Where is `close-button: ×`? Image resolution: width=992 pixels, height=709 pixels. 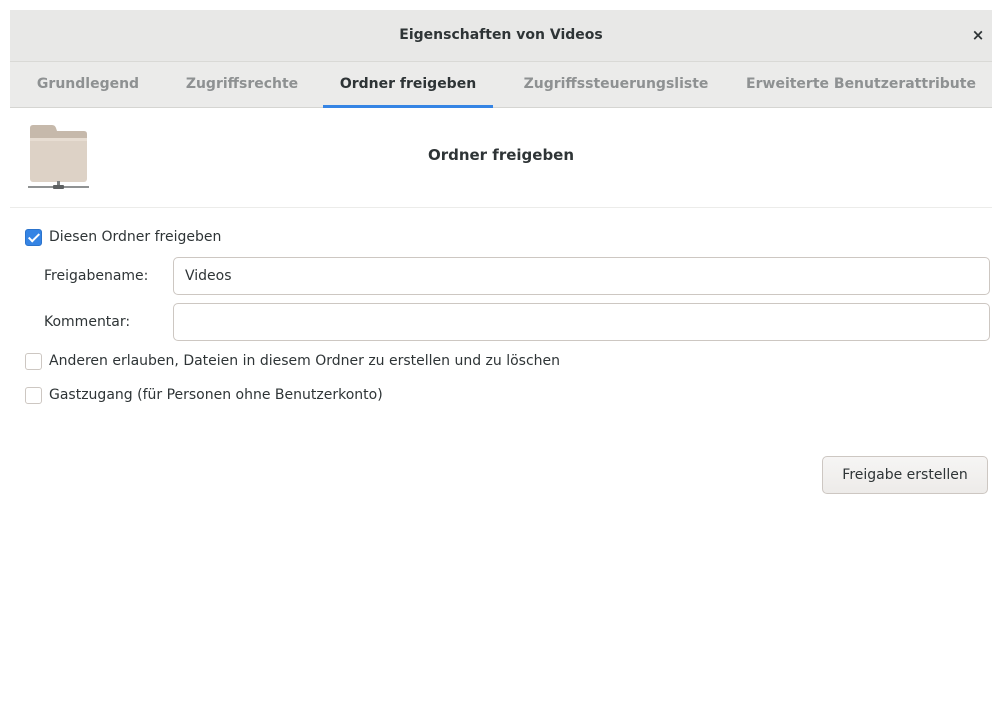
close-button: × is located at coordinates (978, 35).